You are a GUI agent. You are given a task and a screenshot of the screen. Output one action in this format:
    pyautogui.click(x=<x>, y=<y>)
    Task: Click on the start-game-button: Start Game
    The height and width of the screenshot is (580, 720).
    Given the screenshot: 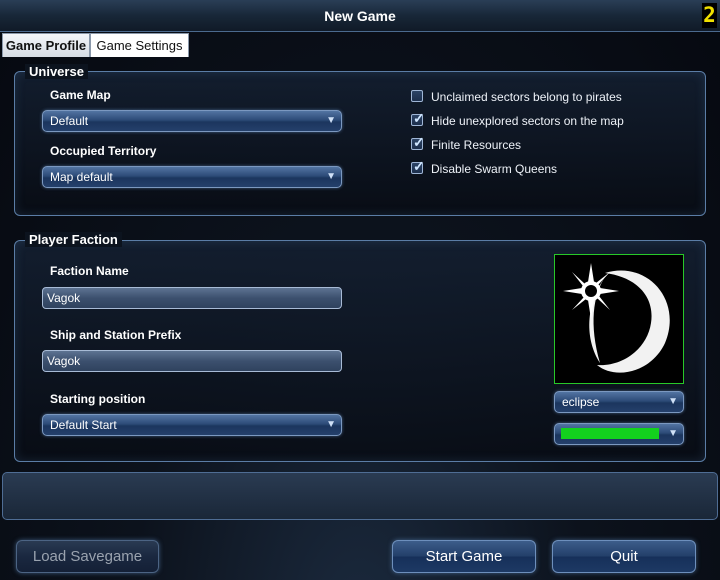 What is the action you would take?
    pyautogui.click(x=464, y=556)
    